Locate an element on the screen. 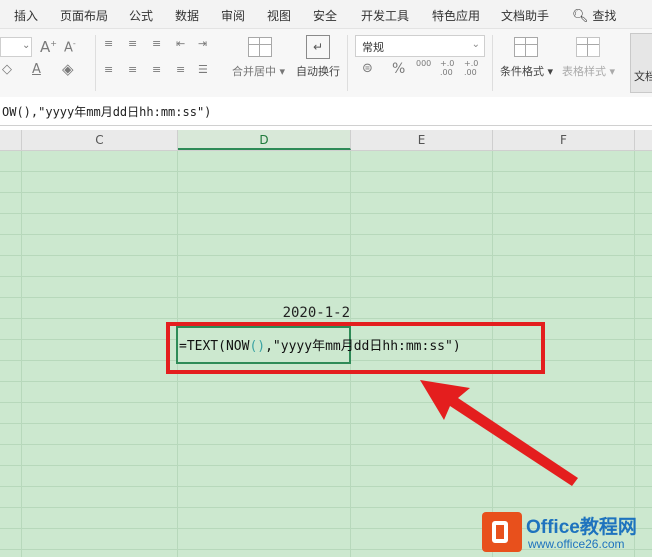 The image size is (652, 557). watermark: Office教程网 www.office26.com is located at coordinates (567, 532).